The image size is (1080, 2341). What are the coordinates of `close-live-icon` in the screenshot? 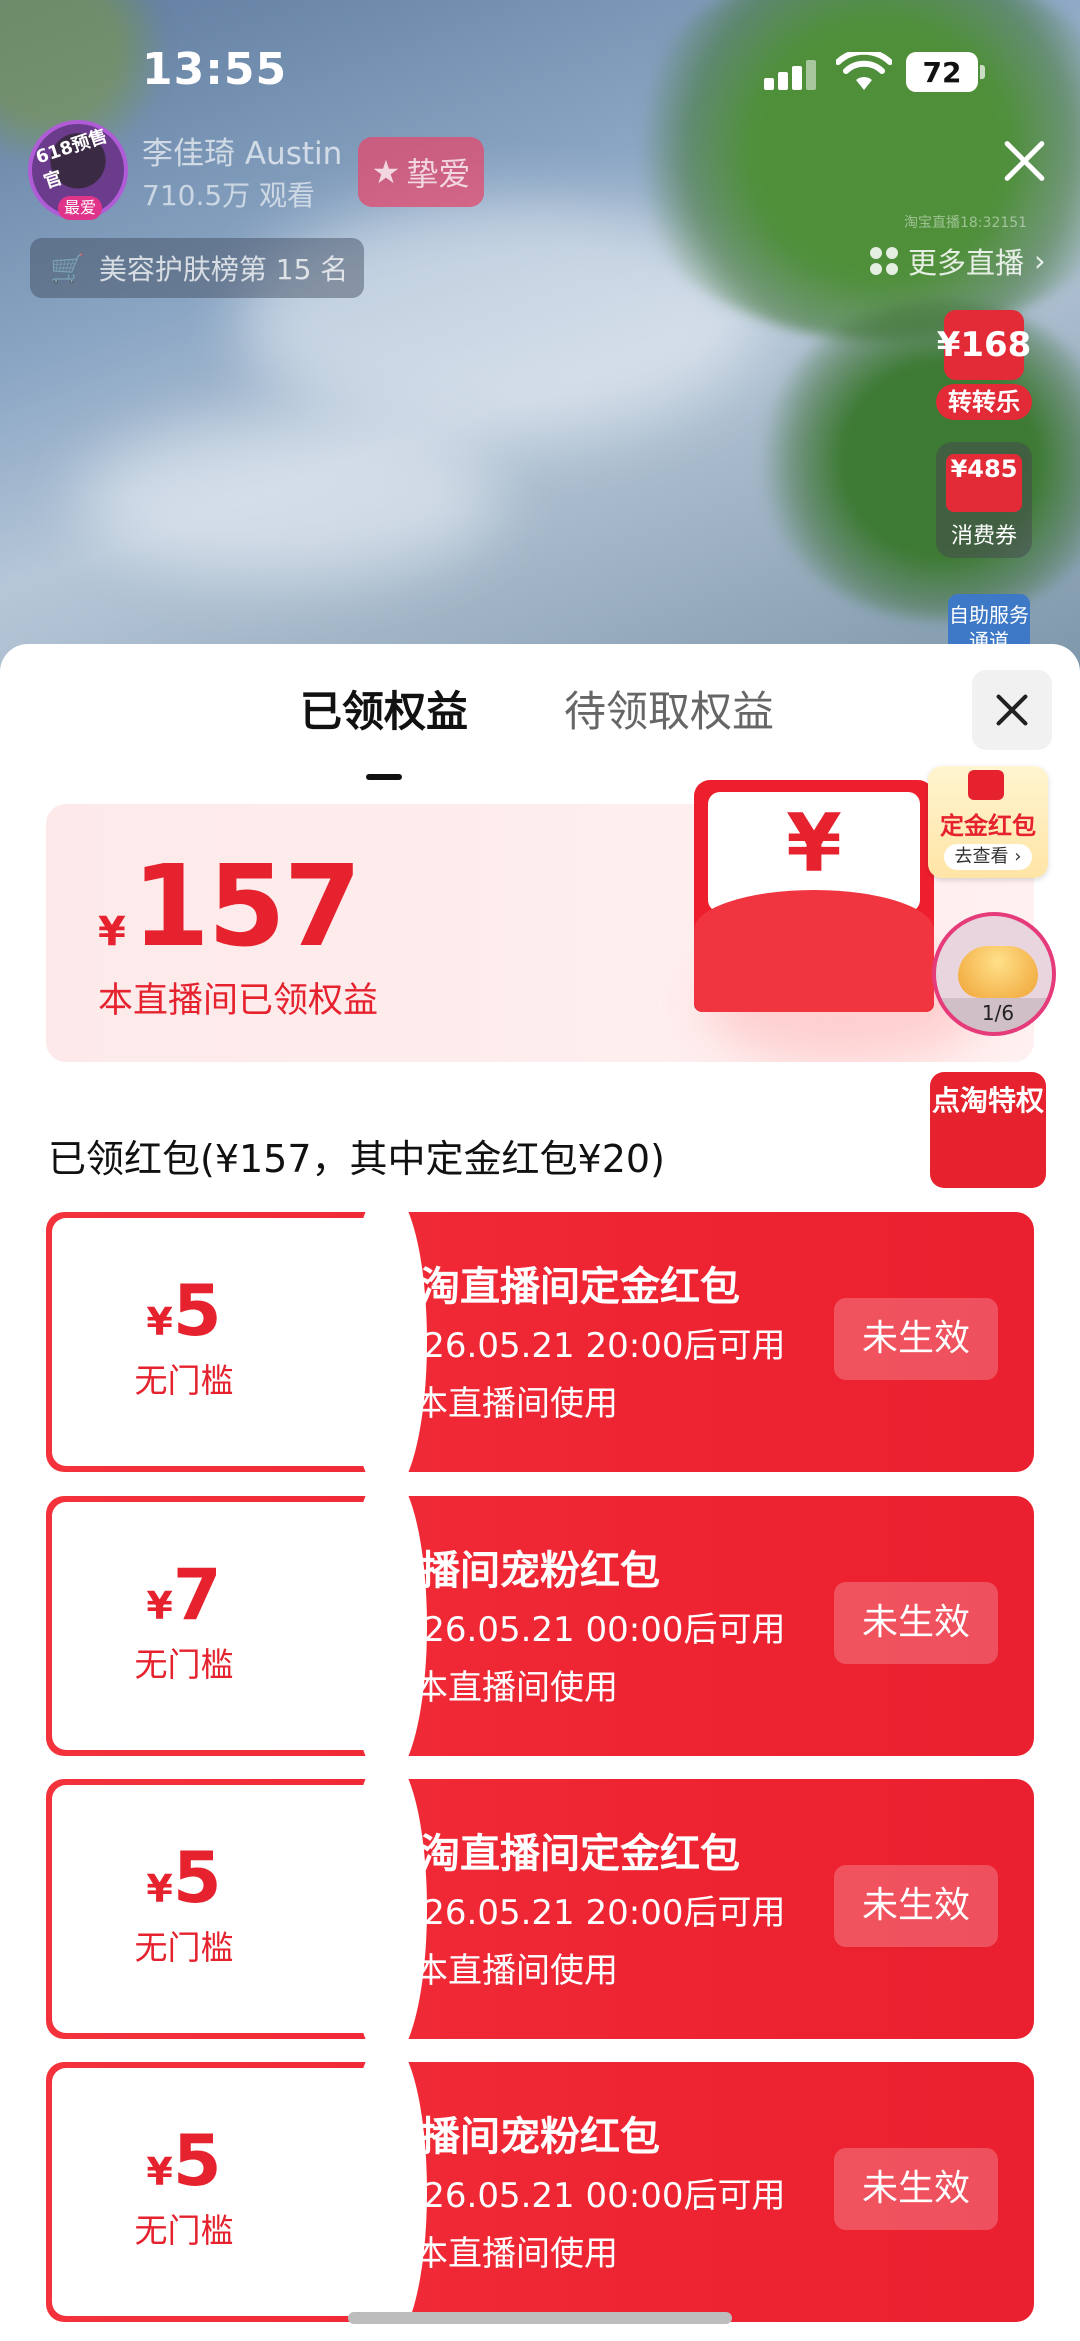 It's located at (1024, 160).